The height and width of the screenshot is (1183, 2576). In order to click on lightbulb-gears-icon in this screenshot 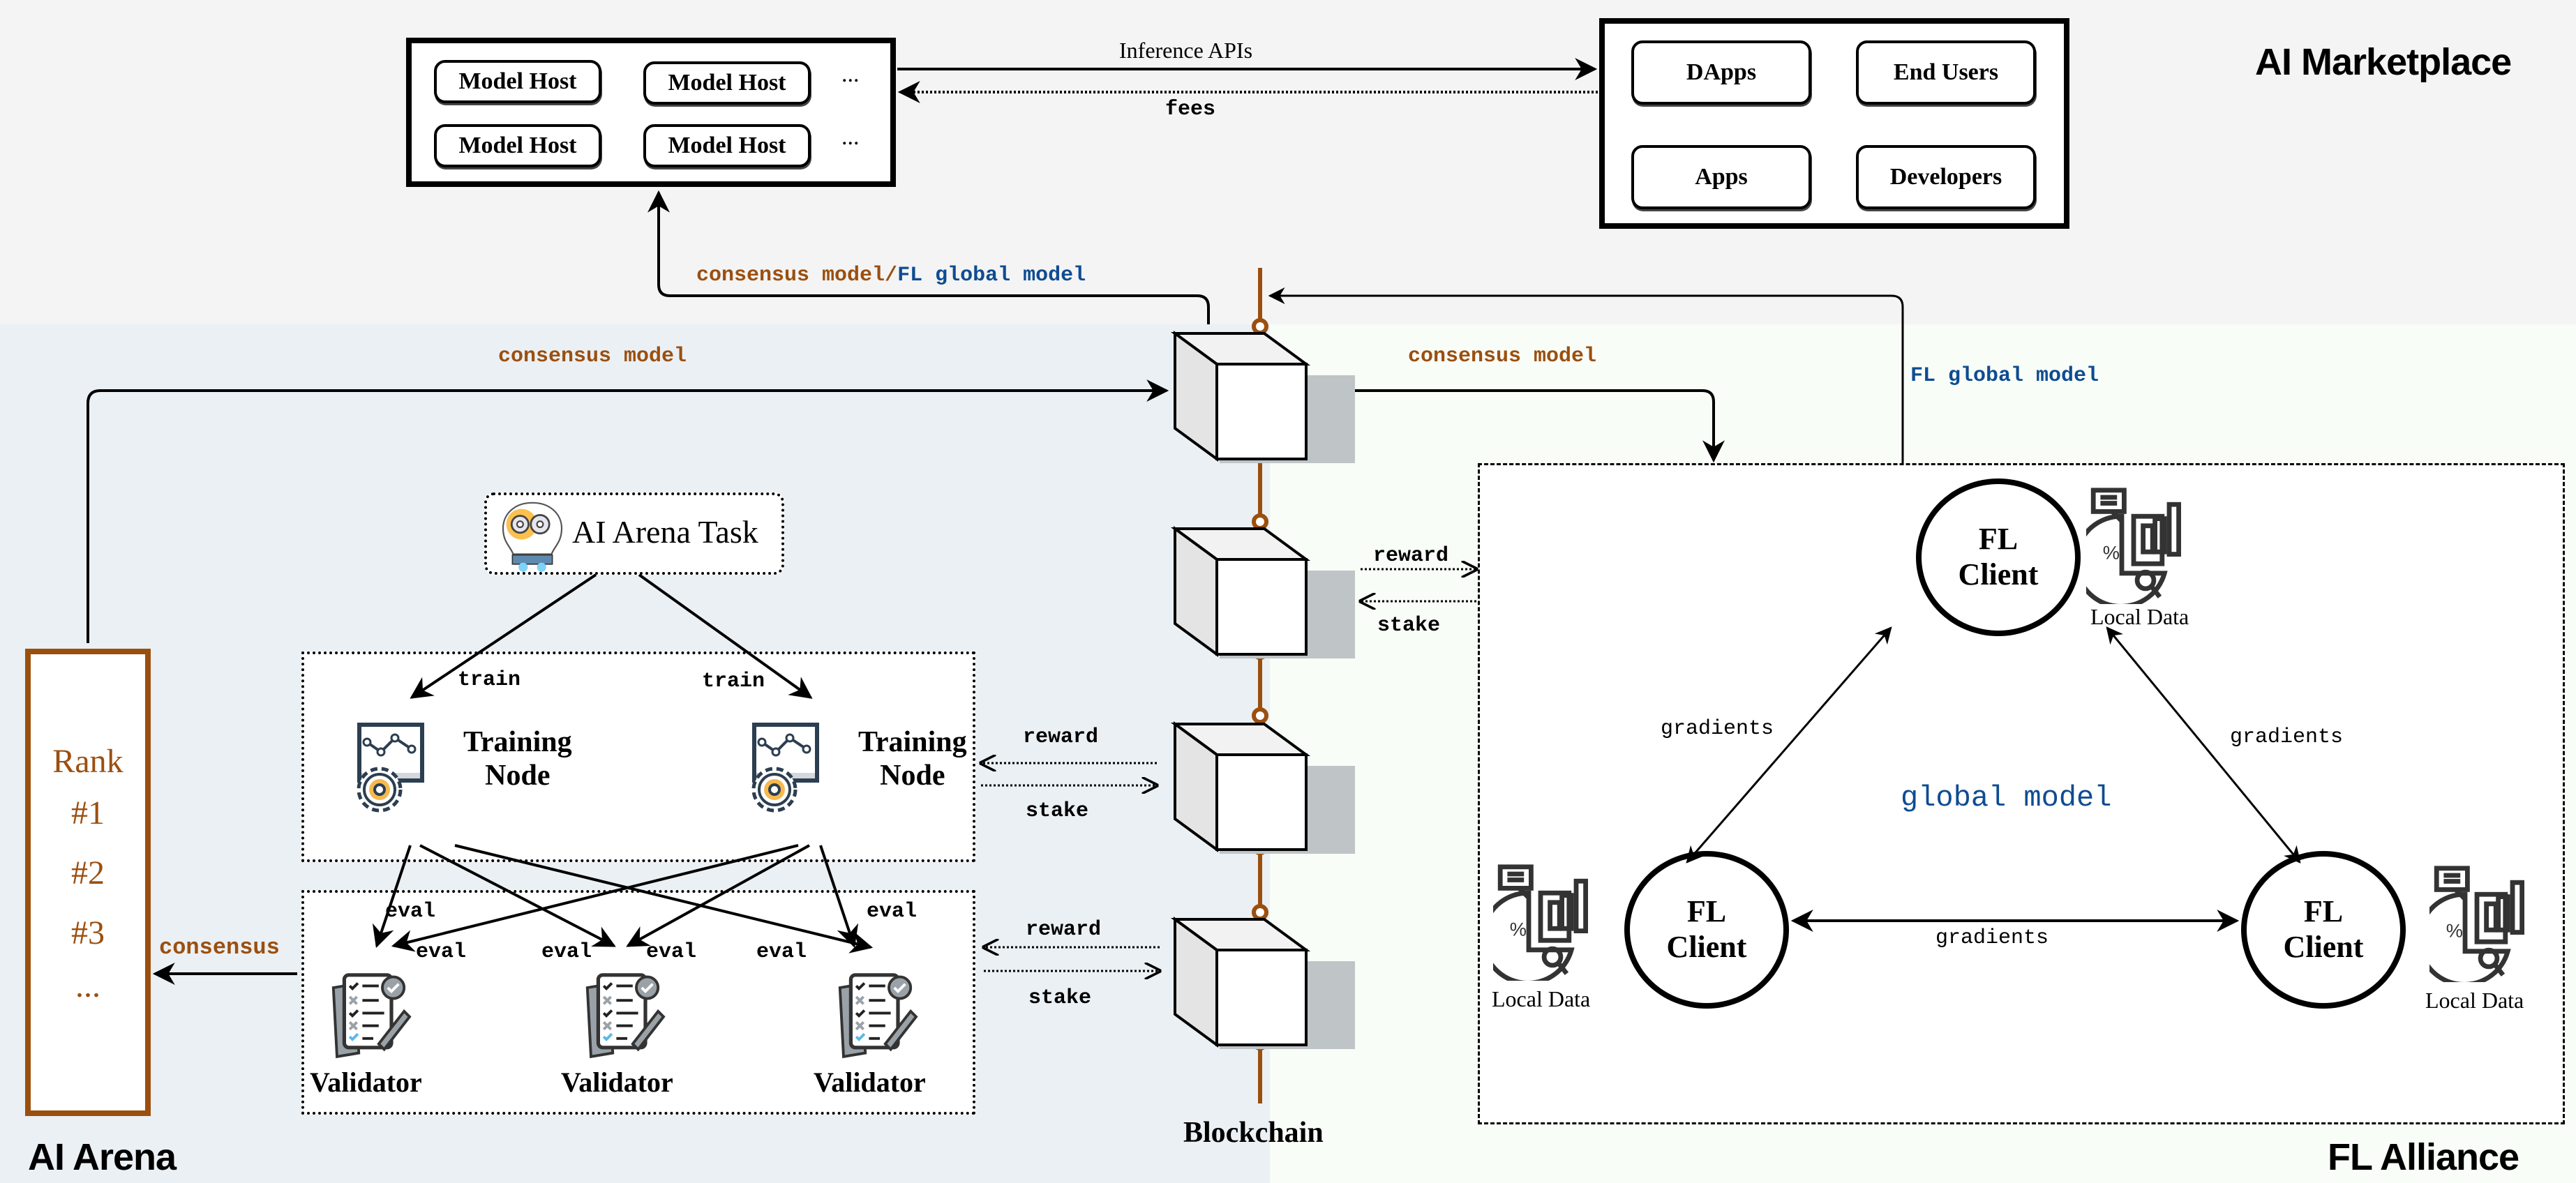, I will do `click(532, 537)`.